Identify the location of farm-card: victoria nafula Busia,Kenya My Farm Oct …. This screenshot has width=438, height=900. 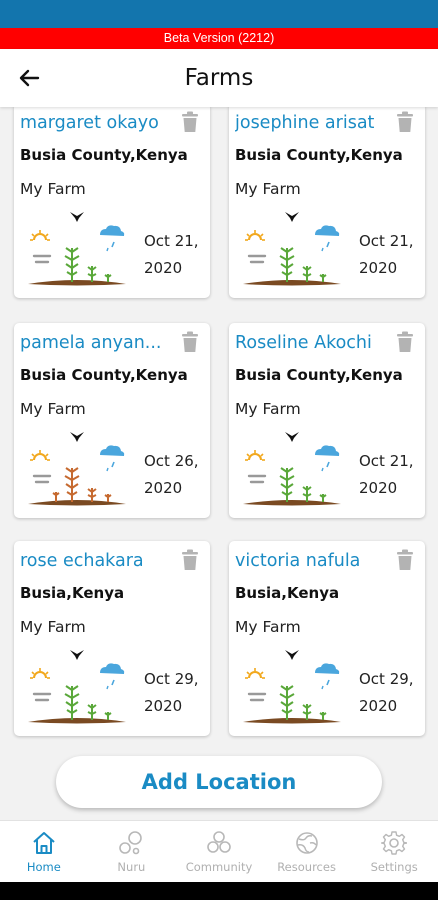
(327, 638).